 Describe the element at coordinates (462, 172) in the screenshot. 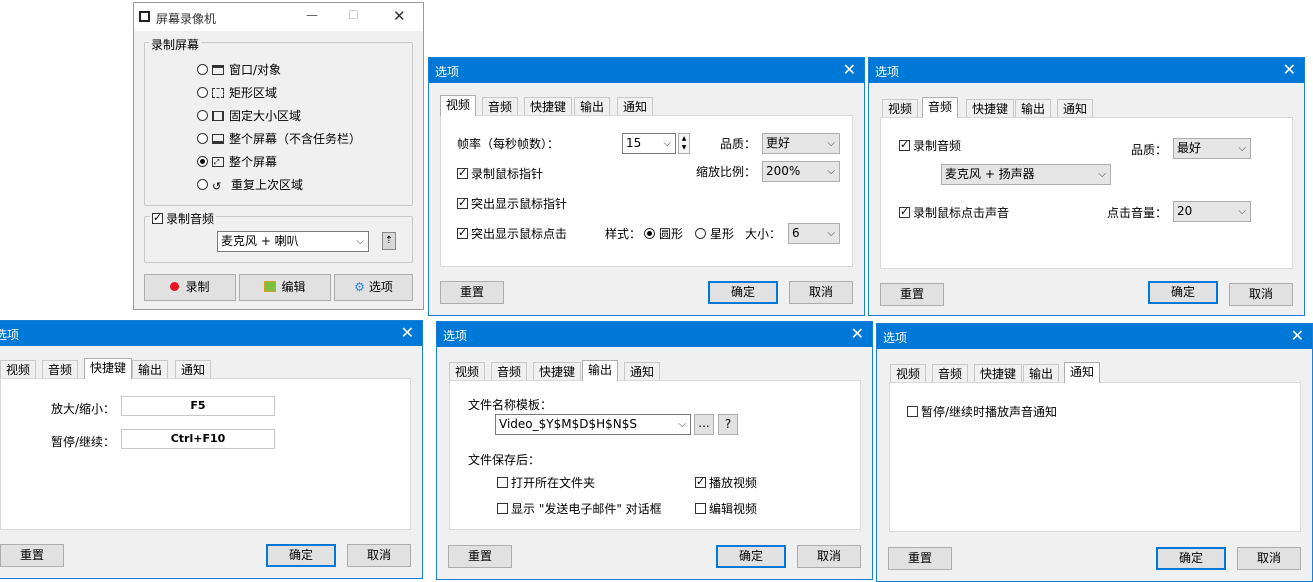

I see `record-cursor-checkbox` at that location.